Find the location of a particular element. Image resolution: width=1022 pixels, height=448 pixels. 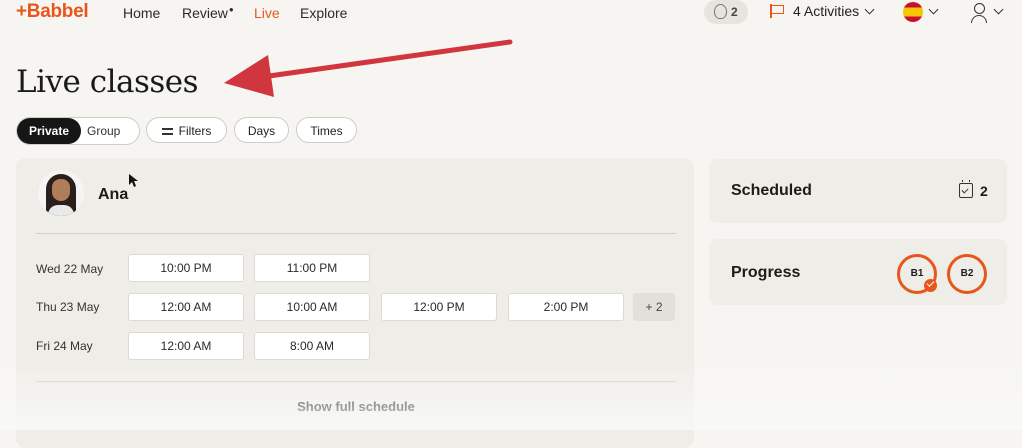

time-slot: 12:00 PM is located at coordinates (439, 307).